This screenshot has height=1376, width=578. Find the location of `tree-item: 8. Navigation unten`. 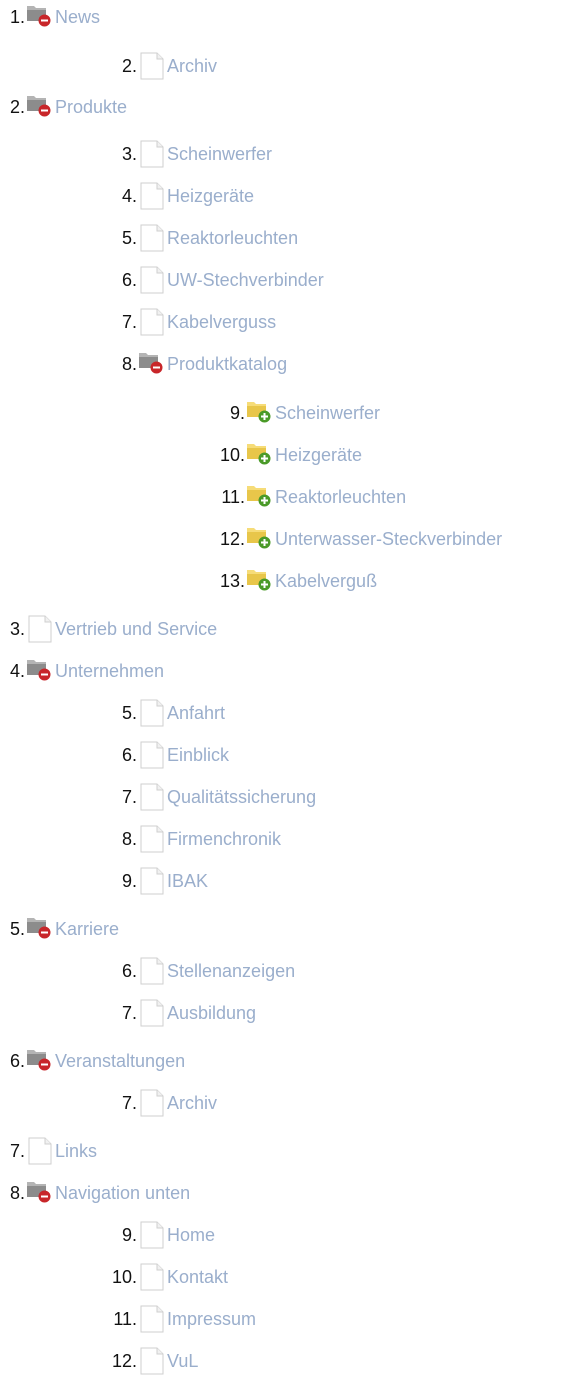

tree-item: 8. Navigation unten is located at coordinates (95, 1193).